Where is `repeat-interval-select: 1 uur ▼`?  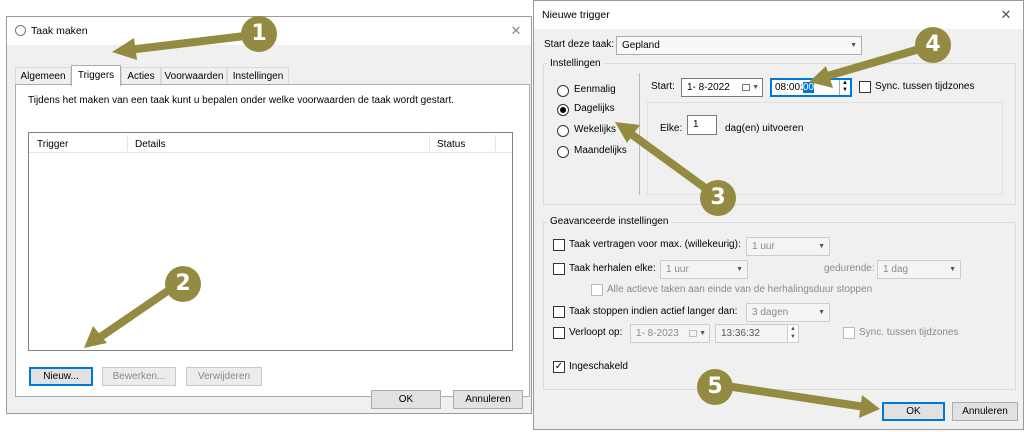
repeat-interval-select: 1 uur ▼ is located at coordinates (704, 269).